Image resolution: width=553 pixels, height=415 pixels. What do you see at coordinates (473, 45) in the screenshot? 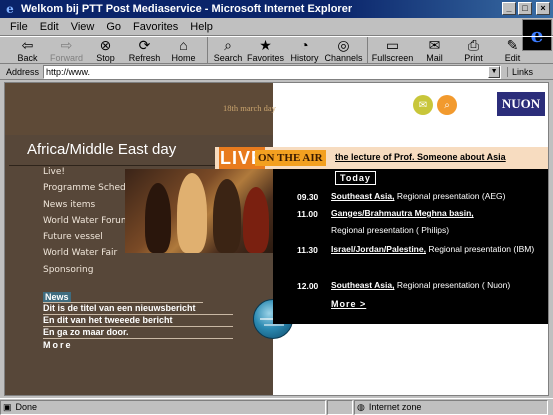
I see `print-icon: ⎙` at bounding box center [473, 45].